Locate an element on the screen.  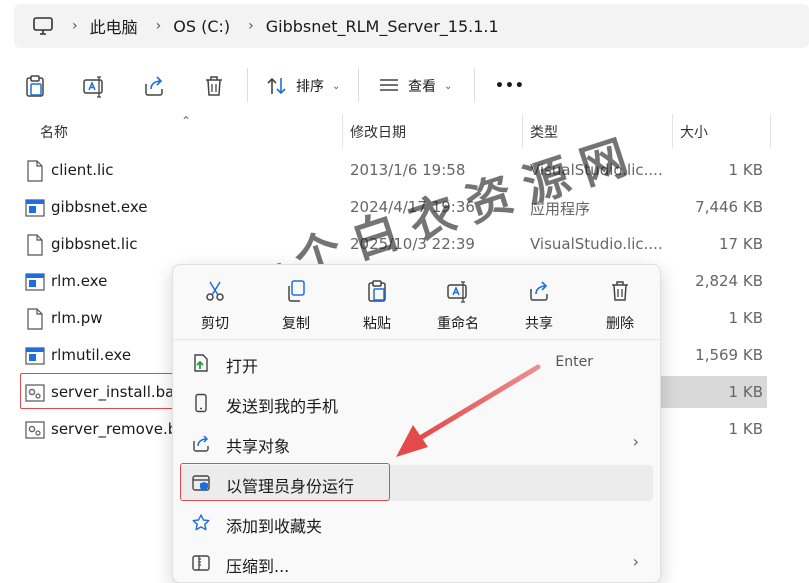
view-label: 查看 is located at coordinates (422, 87).